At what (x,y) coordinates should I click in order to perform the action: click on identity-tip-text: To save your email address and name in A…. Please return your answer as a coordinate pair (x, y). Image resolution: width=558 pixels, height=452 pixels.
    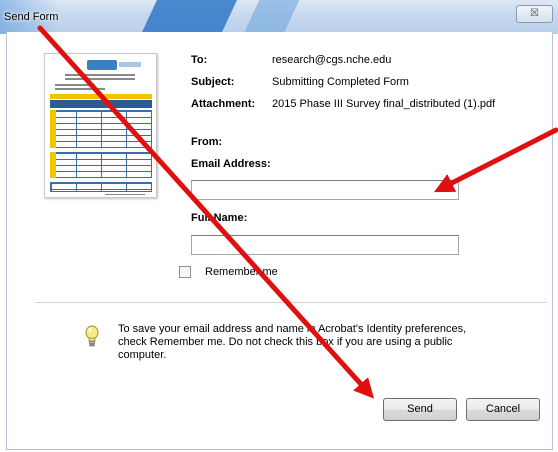
    Looking at the image, I should click on (292, 342).